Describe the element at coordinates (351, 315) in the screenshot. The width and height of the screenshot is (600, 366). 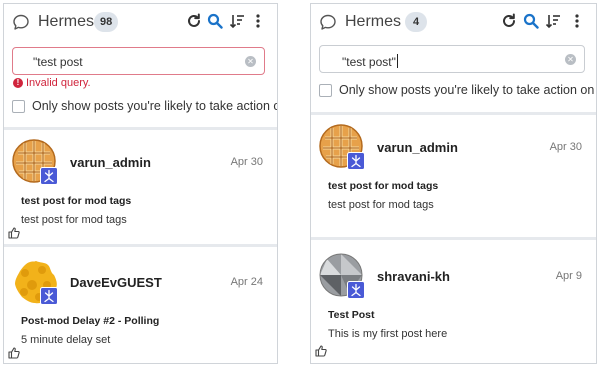
I see `post-title: Test Post` at that location.